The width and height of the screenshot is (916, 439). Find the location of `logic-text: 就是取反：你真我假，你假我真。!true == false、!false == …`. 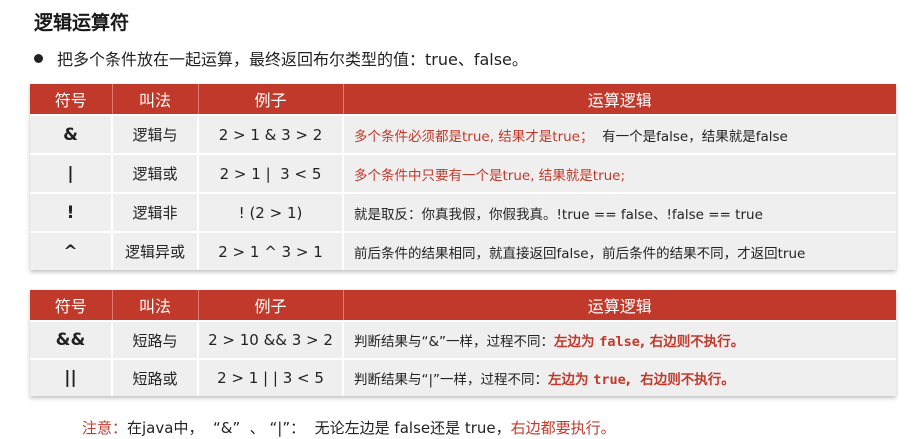

logic-text: 就是取反：你真我假，你假我真。!true == false、!false == … is located at coordinates (558, 214).